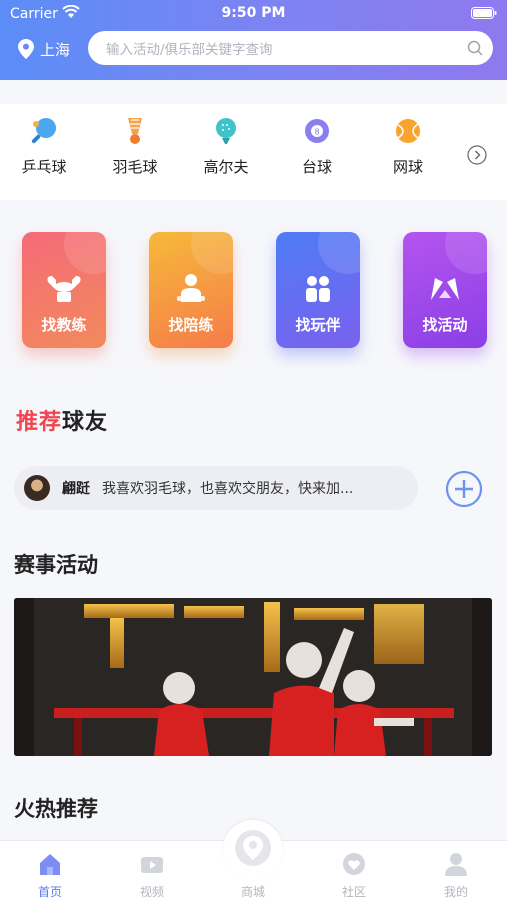  What do you see at coordinates (50, 875) in the screenshot?
I see `tab-home: 首页` at bounding box center [50, 875].